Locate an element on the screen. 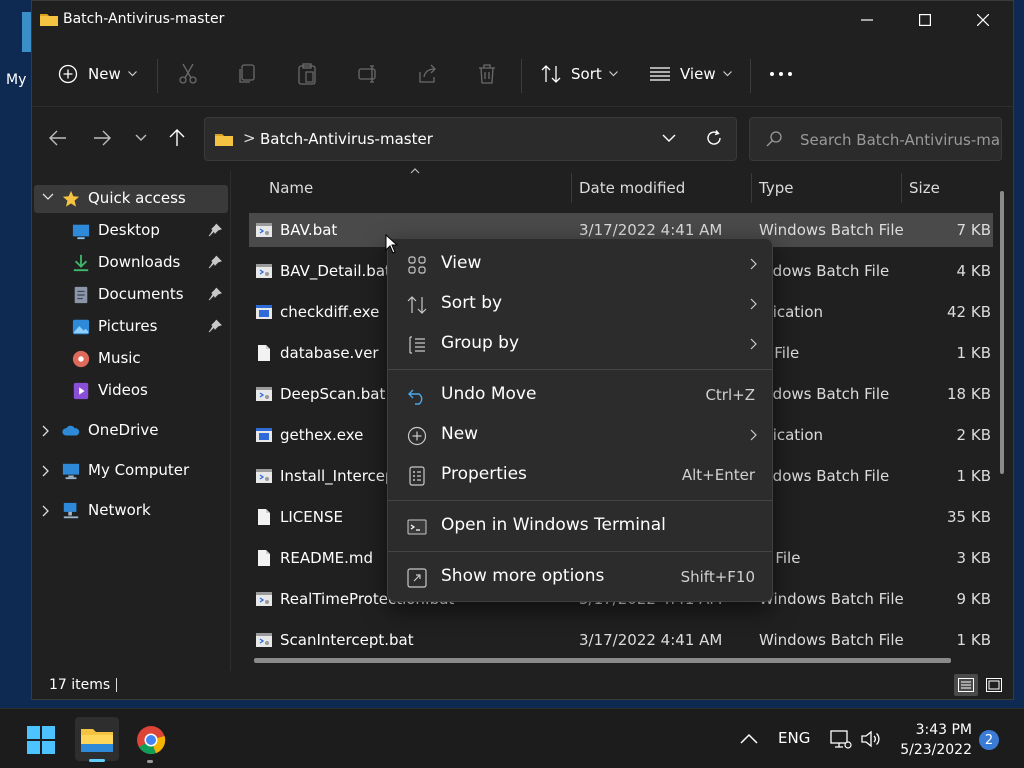 This screenshot has width=1024, height=768. minimize-button is located at coordinates (867, 20).